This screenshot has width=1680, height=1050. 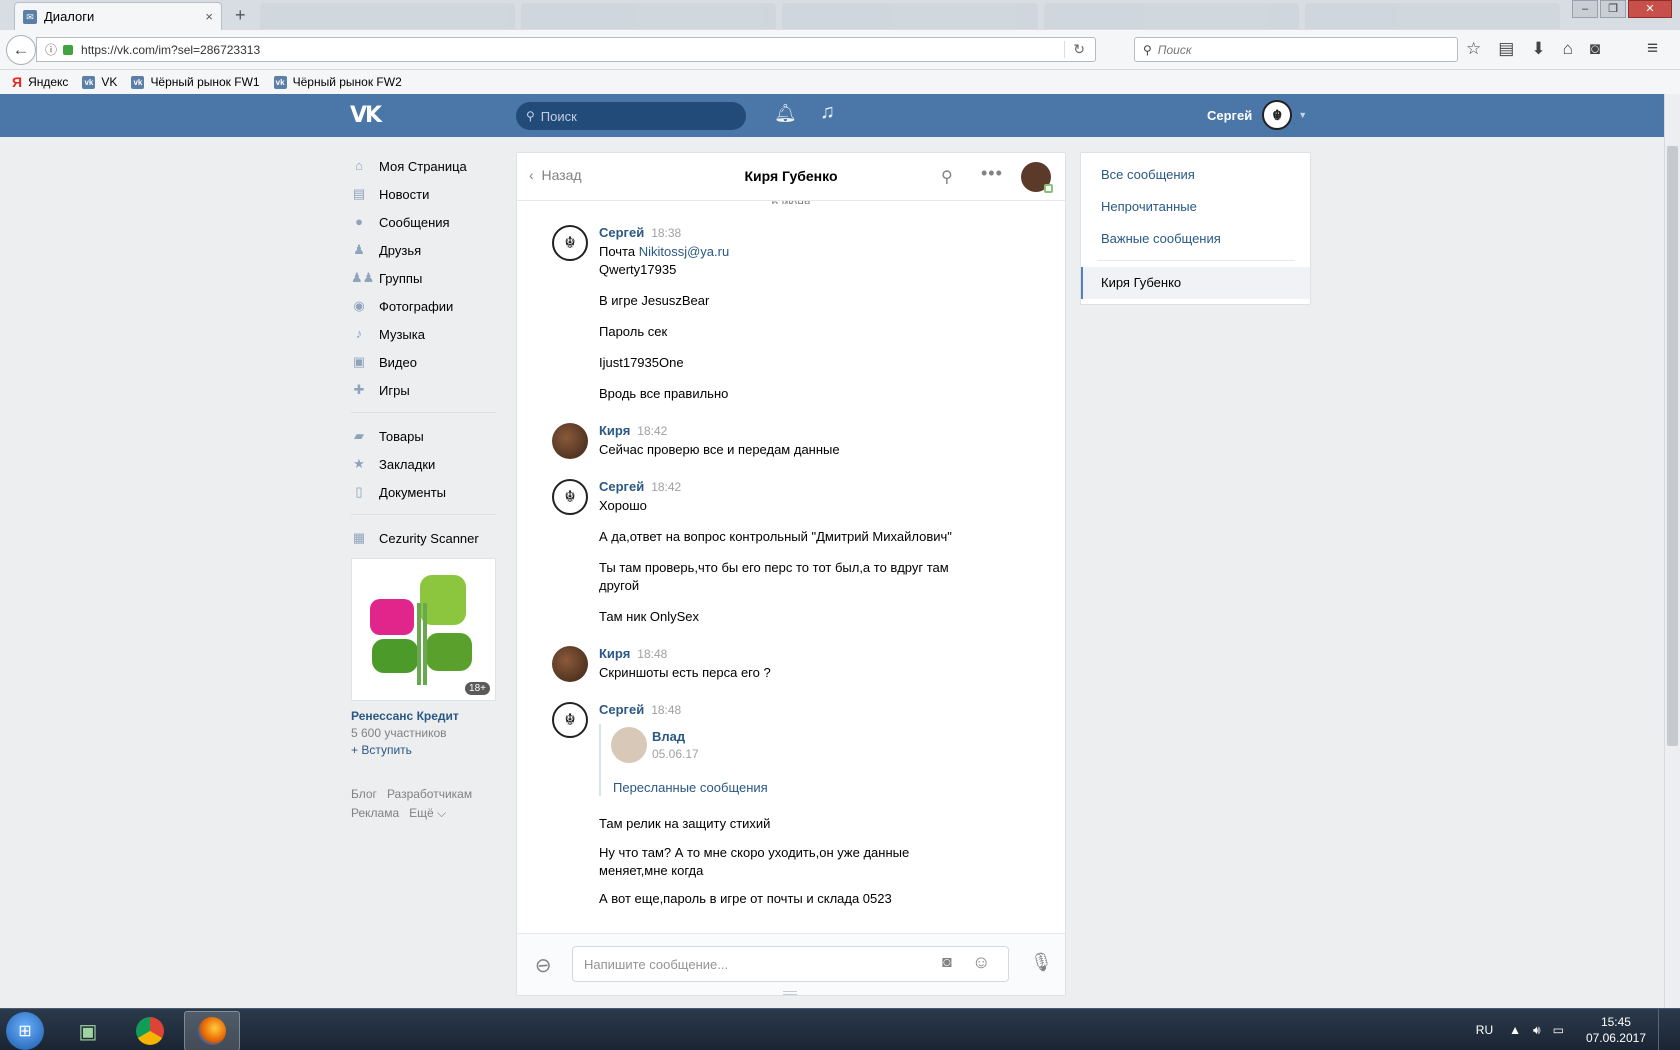 I want to click on emoji-icon: ☺, so click(x=981, y=962).